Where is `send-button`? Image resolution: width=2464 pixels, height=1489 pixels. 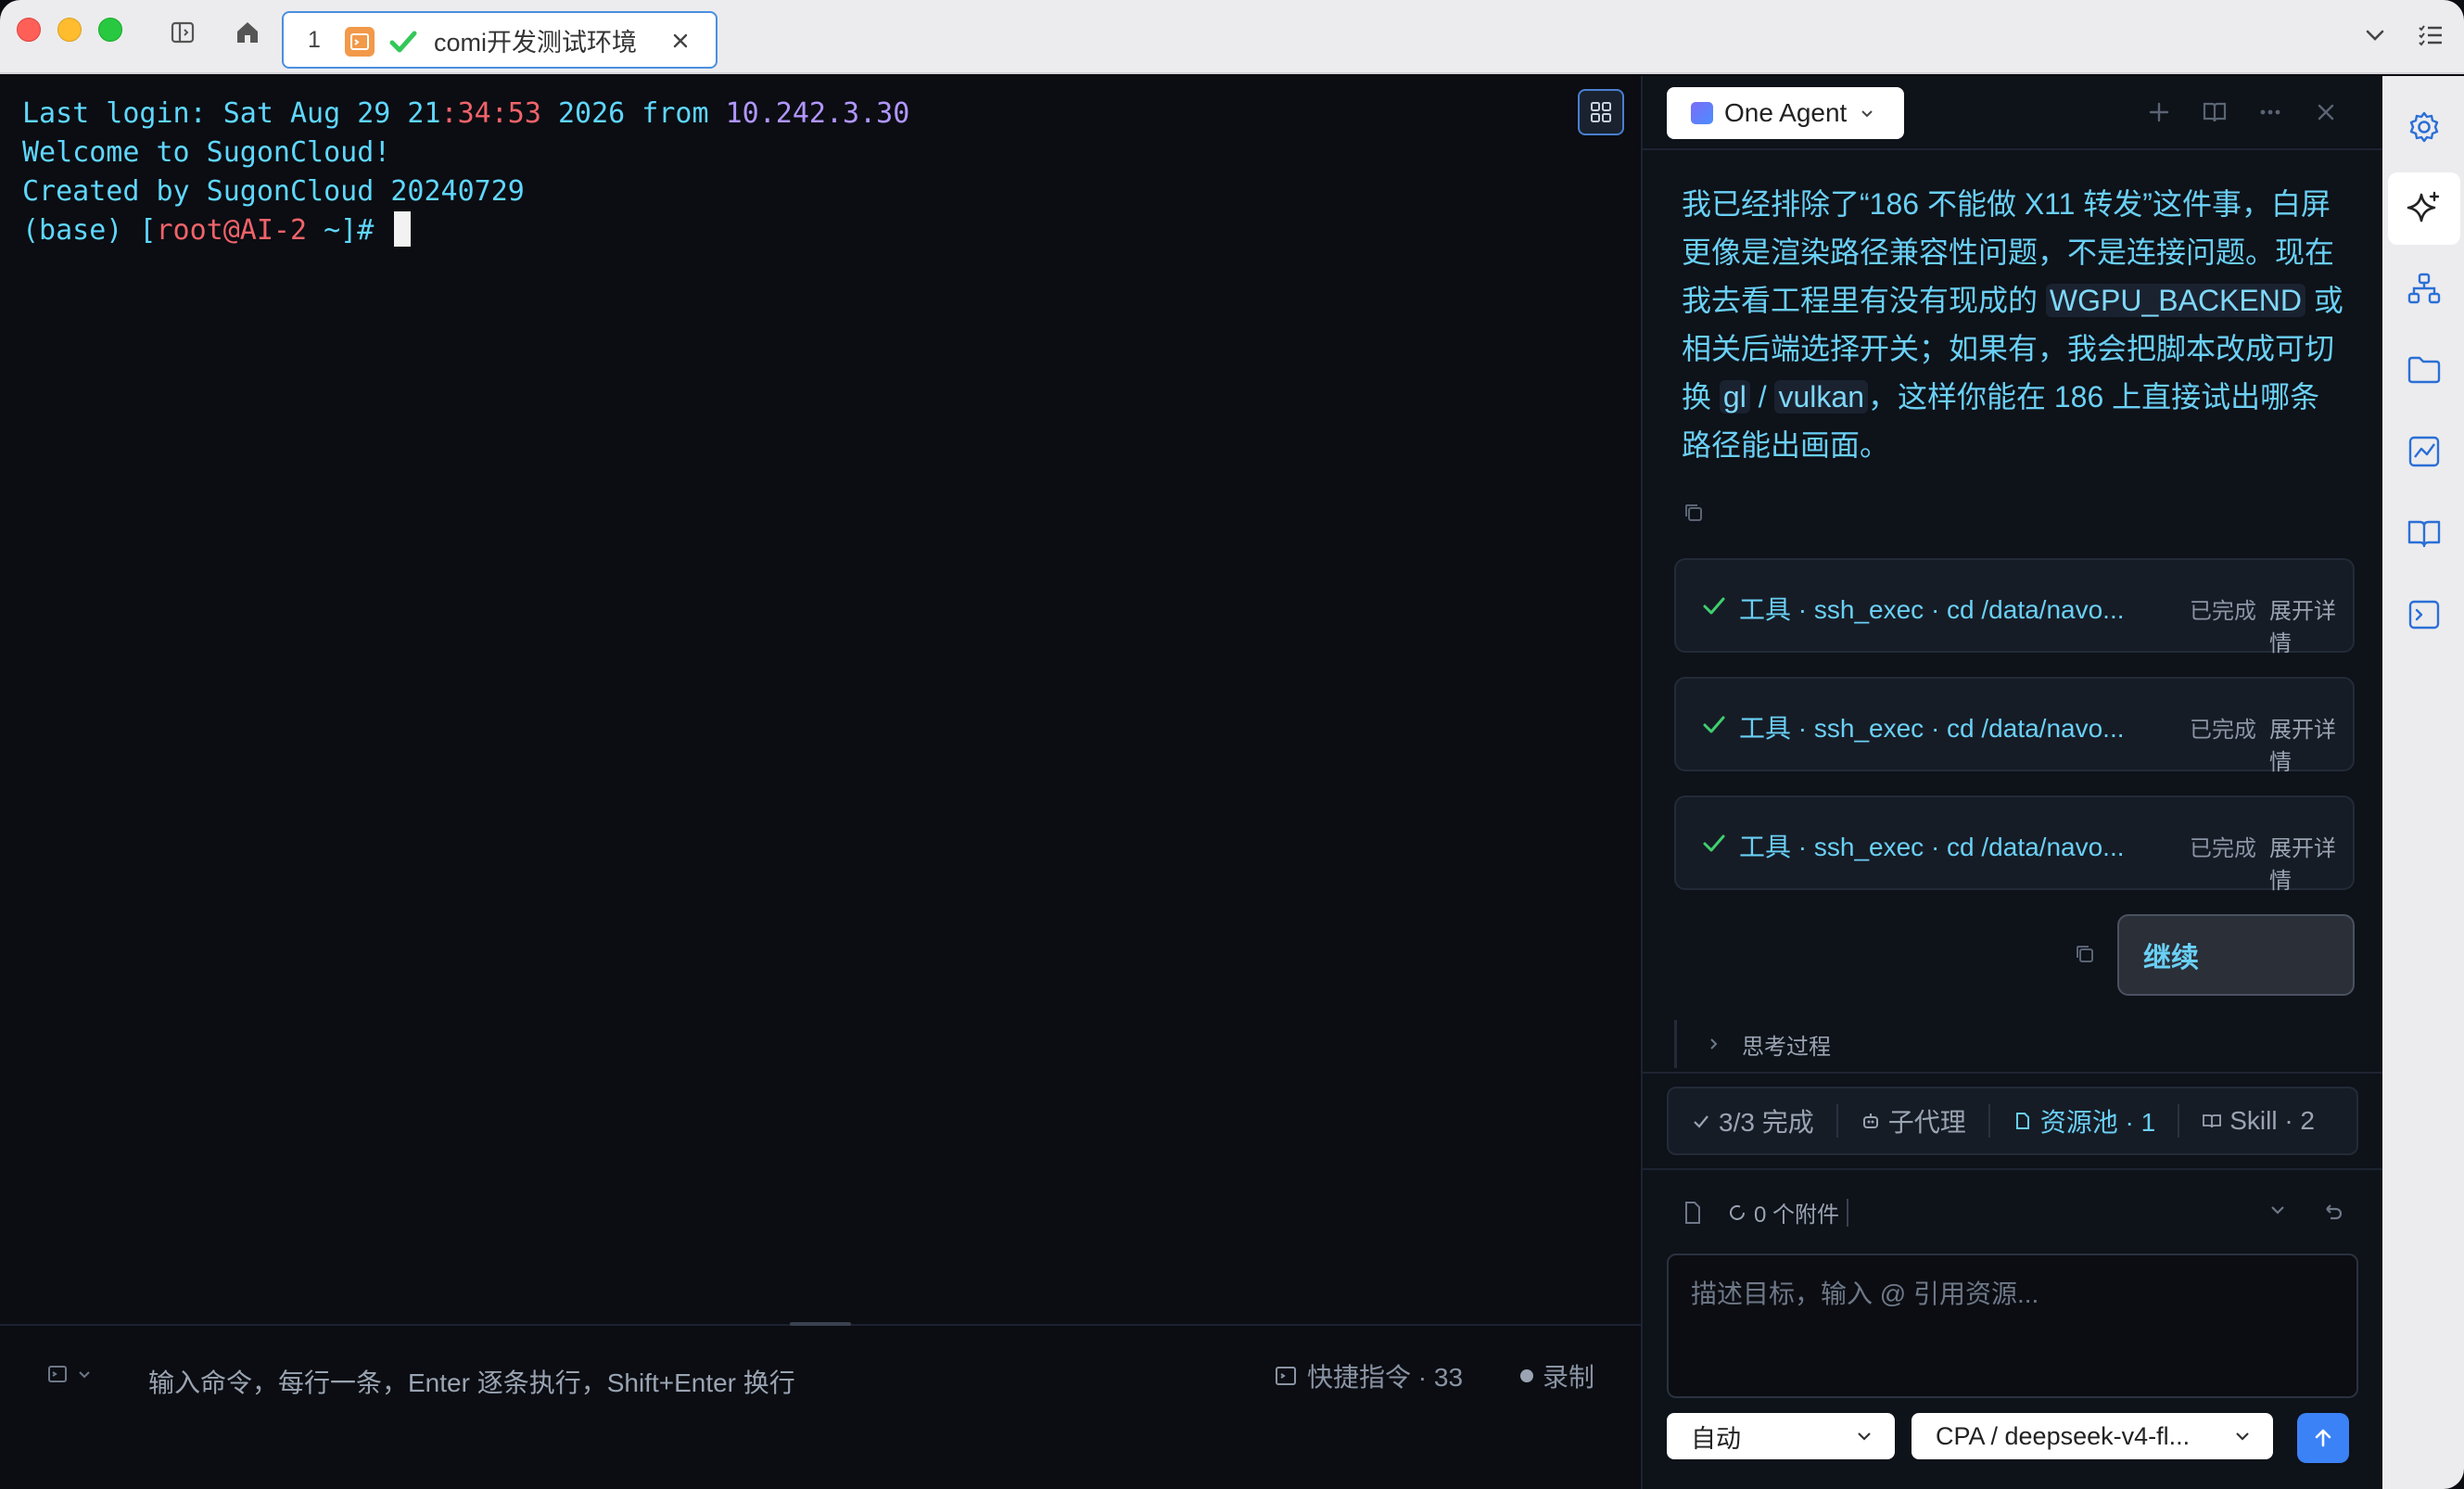
send-button is located at coordinates (2323, 1438).